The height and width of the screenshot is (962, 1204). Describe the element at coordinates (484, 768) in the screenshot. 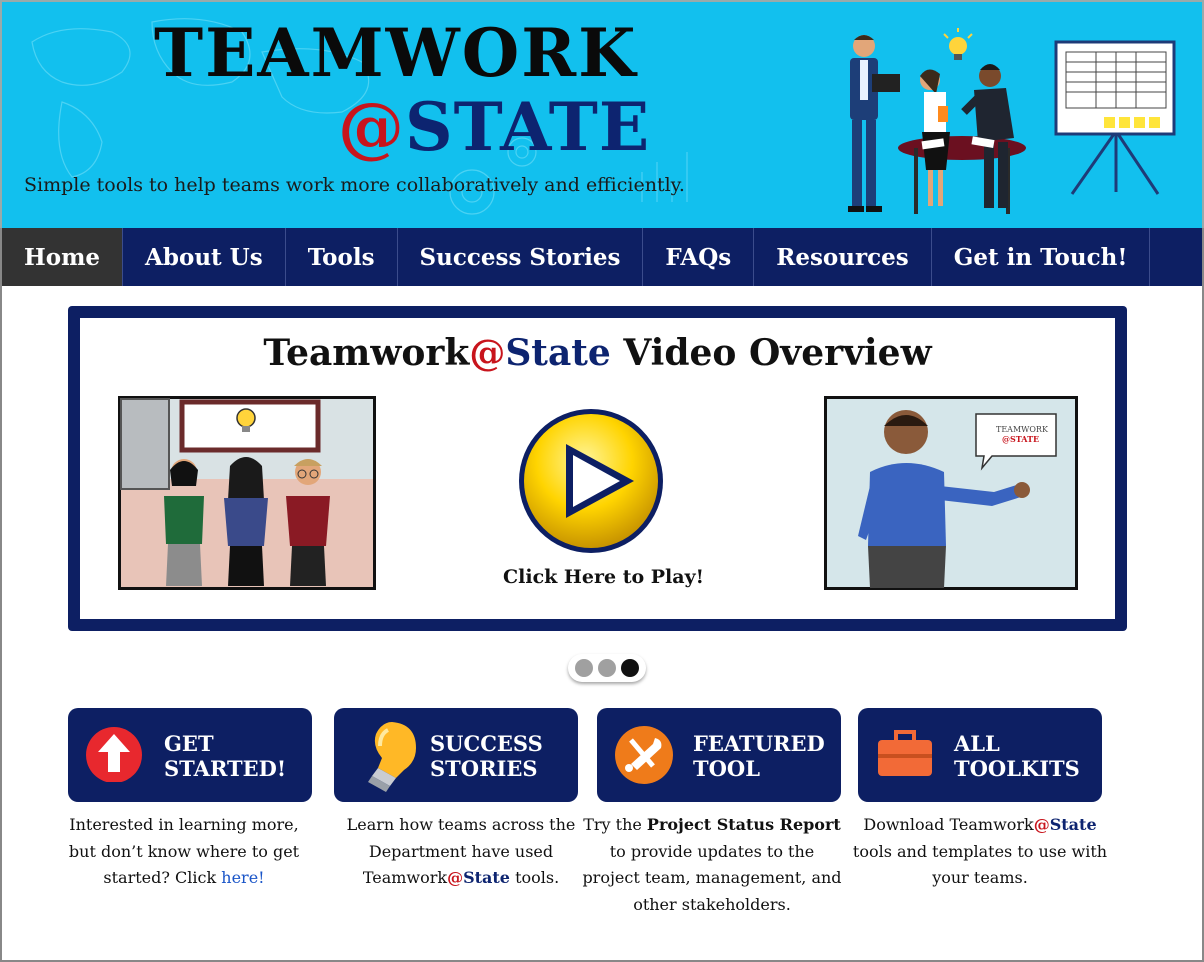

I see `success-stories-line2: STORIES` at that location.